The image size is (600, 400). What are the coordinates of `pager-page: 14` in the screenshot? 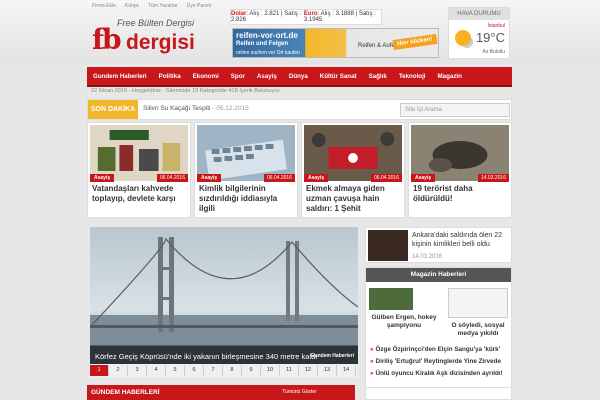 It's located at (346, 370).